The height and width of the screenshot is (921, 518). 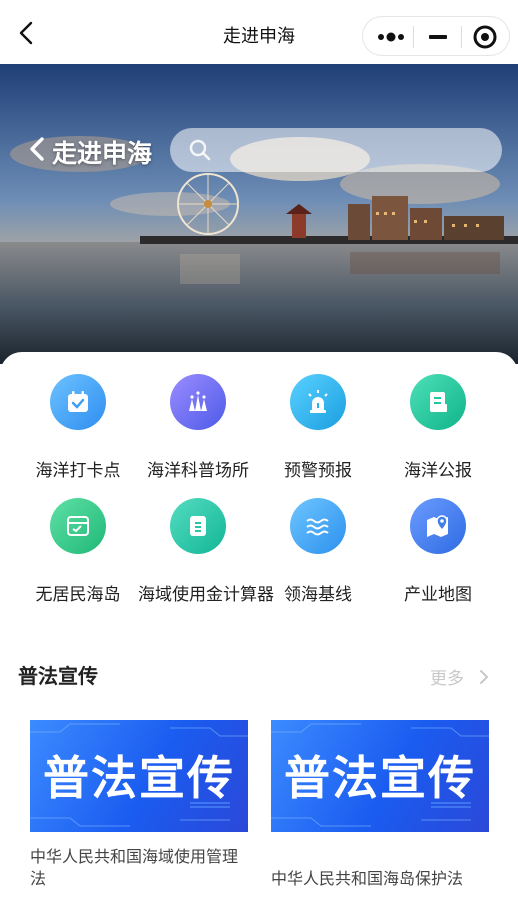 What do you see at coordinates (198, 402) in the screenshot?
I see `museum-icon` at bounding box center [198, 402].